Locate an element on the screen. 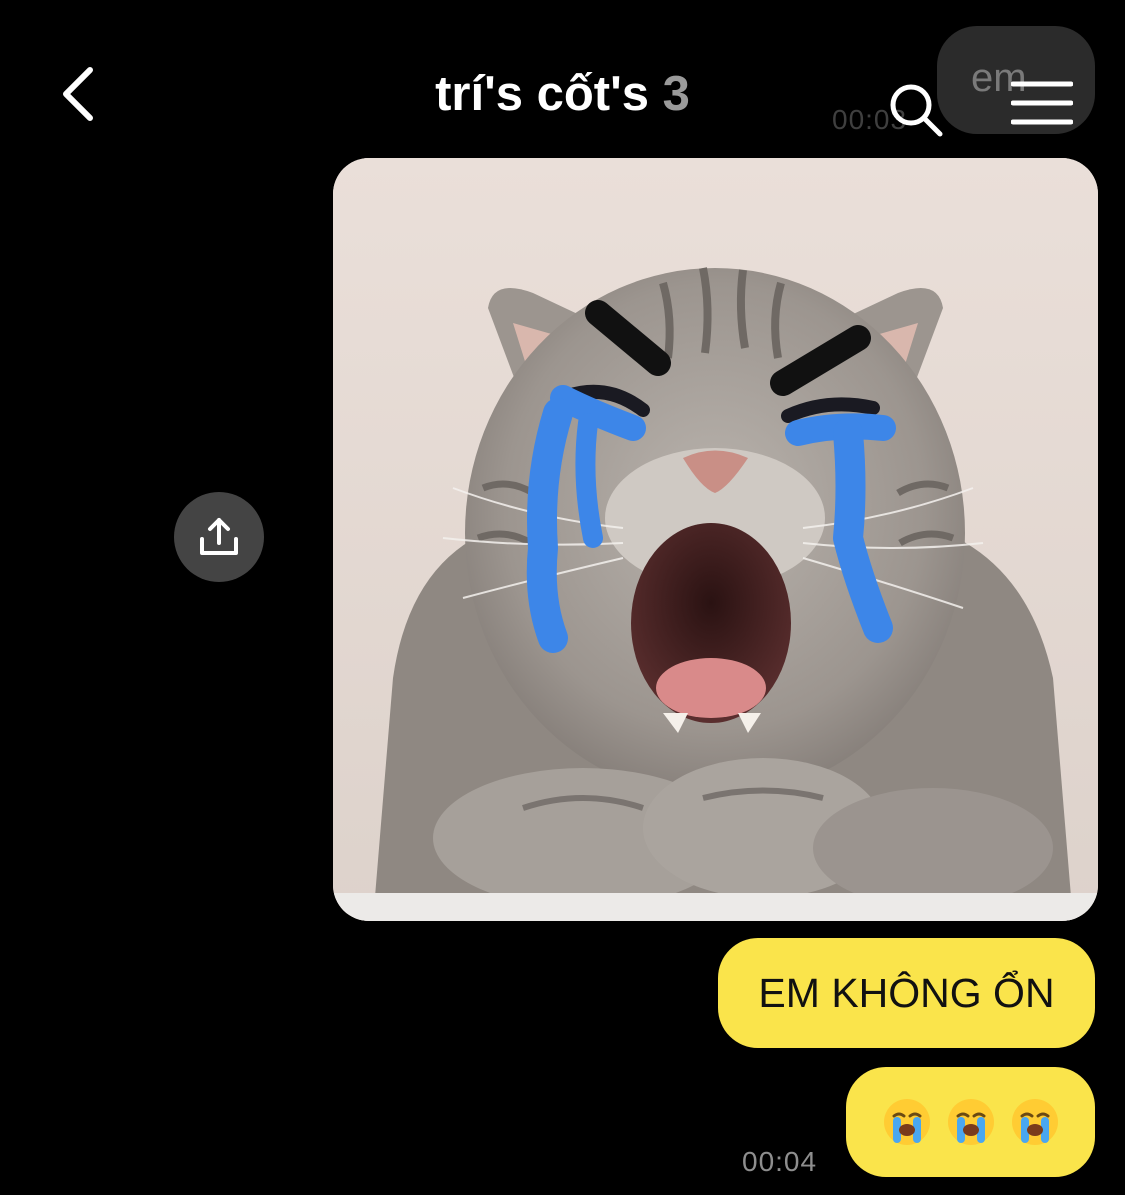 Image resolution: width=1125 pixels, height=1195 pixels. sent-message-bubble: EM KHÔNG ỔN is located at coordinates (906, 993).